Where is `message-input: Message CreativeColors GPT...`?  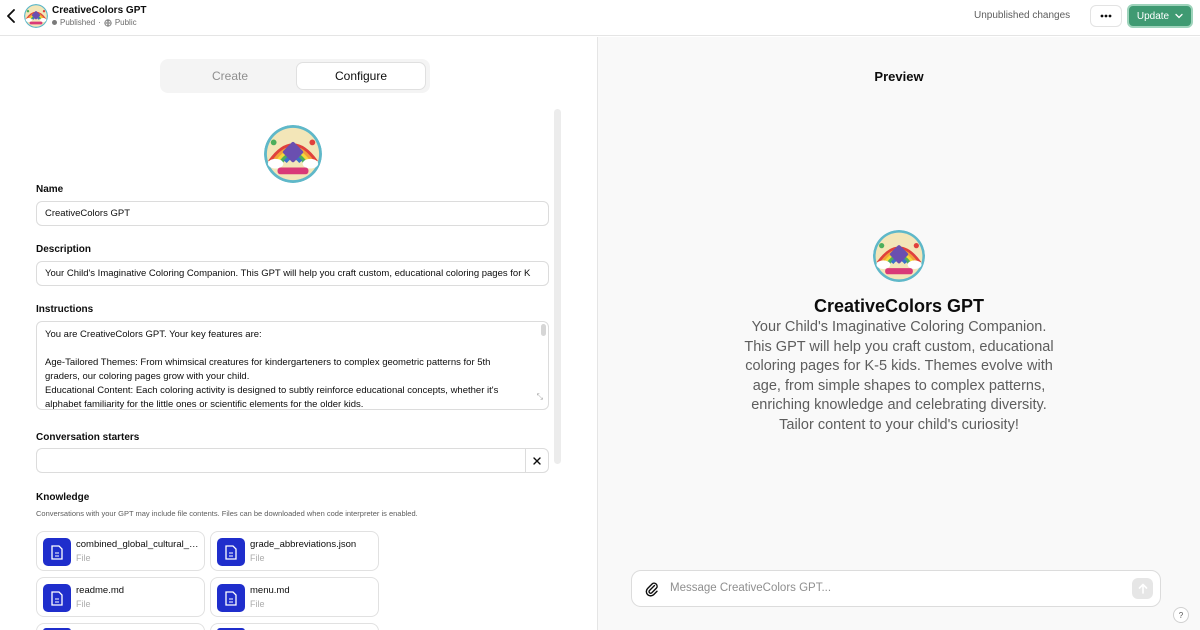
message-input: Message CreativeColors GPT... is located at coordinates (750, 588).